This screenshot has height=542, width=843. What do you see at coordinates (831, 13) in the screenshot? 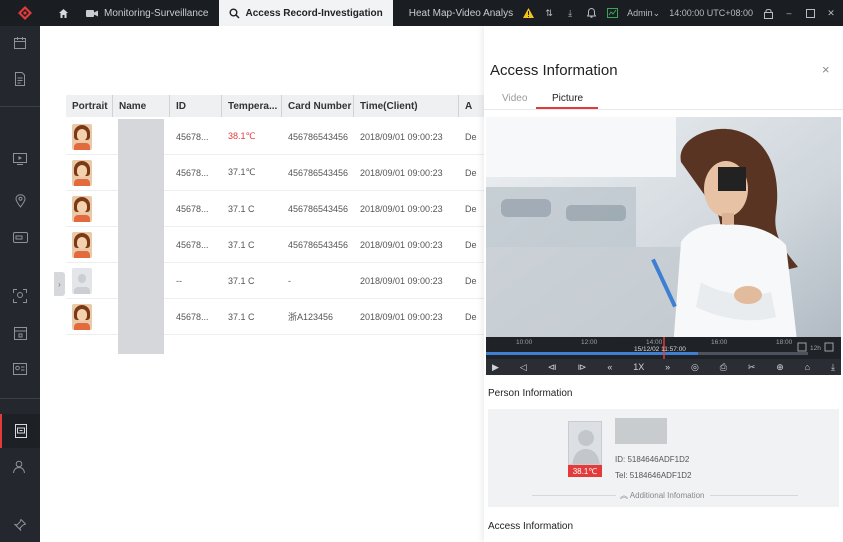
I see `close-window-icon: ✕` at bounding box center [831, 13].